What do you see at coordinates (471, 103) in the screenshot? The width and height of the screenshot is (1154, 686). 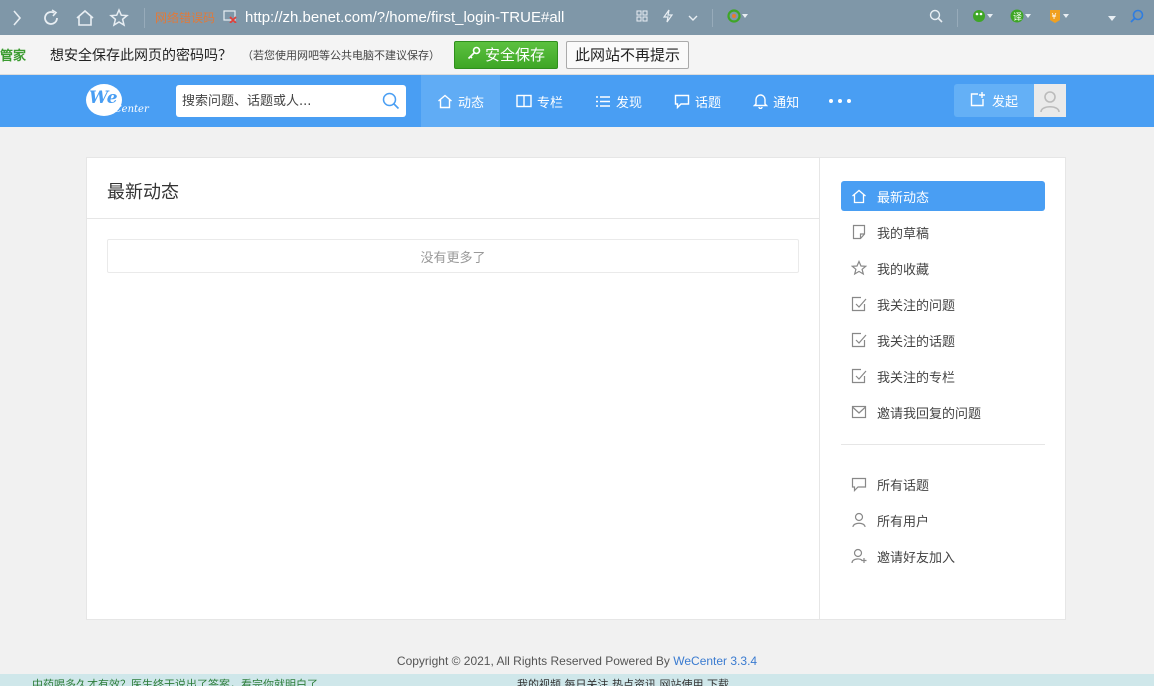 I see `nav-dynamic-label: 动态` at bounding box center [471, 103].